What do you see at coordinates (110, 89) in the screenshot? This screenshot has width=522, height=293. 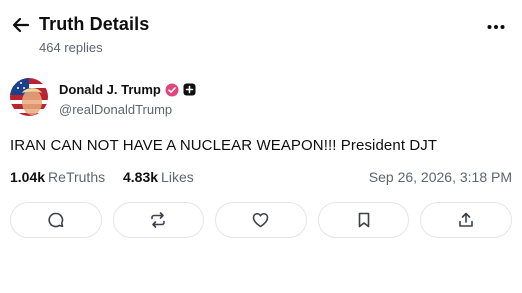 I see `author-display-name: Donald J. Trump` at bounding box center [110, 89].